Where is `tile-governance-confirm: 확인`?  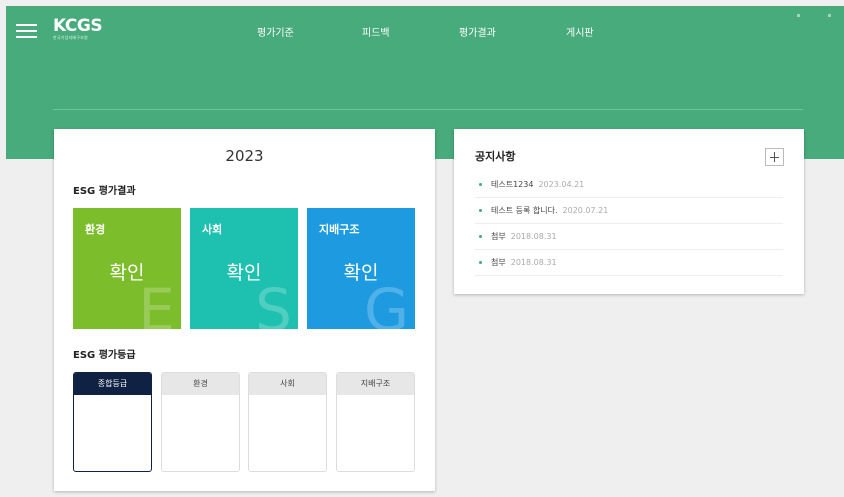 tile-governance-confirm: 확인 is located at coordinates (361, 273).